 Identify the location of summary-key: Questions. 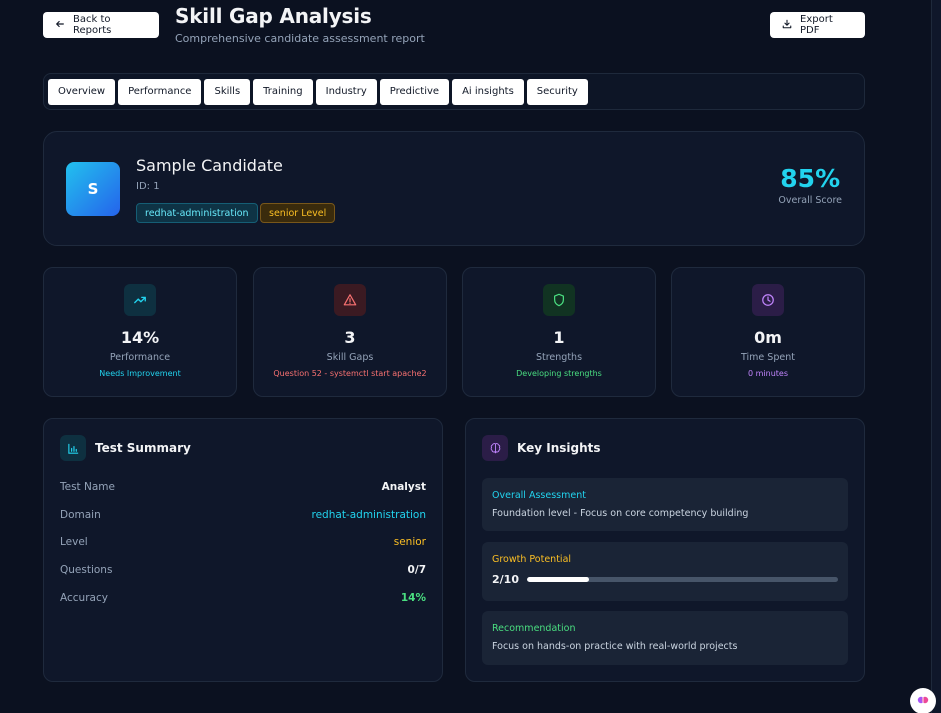
(86, 570).